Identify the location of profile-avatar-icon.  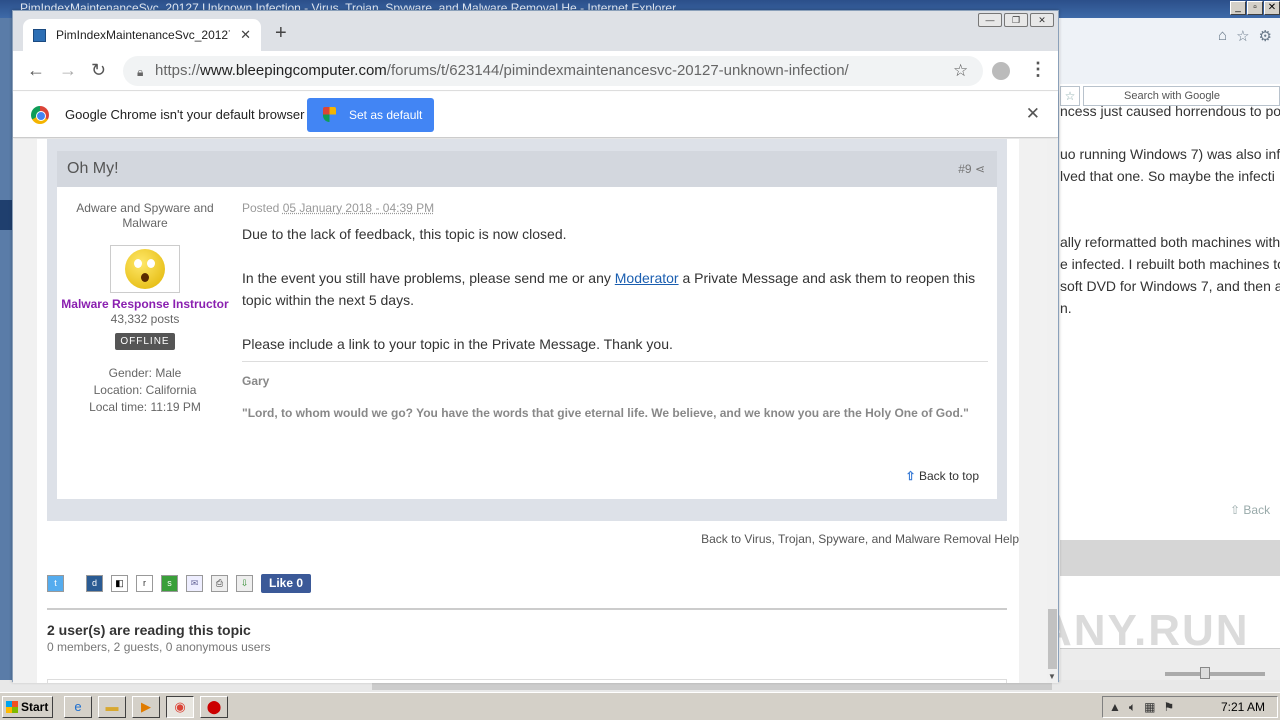
(1001, 71).